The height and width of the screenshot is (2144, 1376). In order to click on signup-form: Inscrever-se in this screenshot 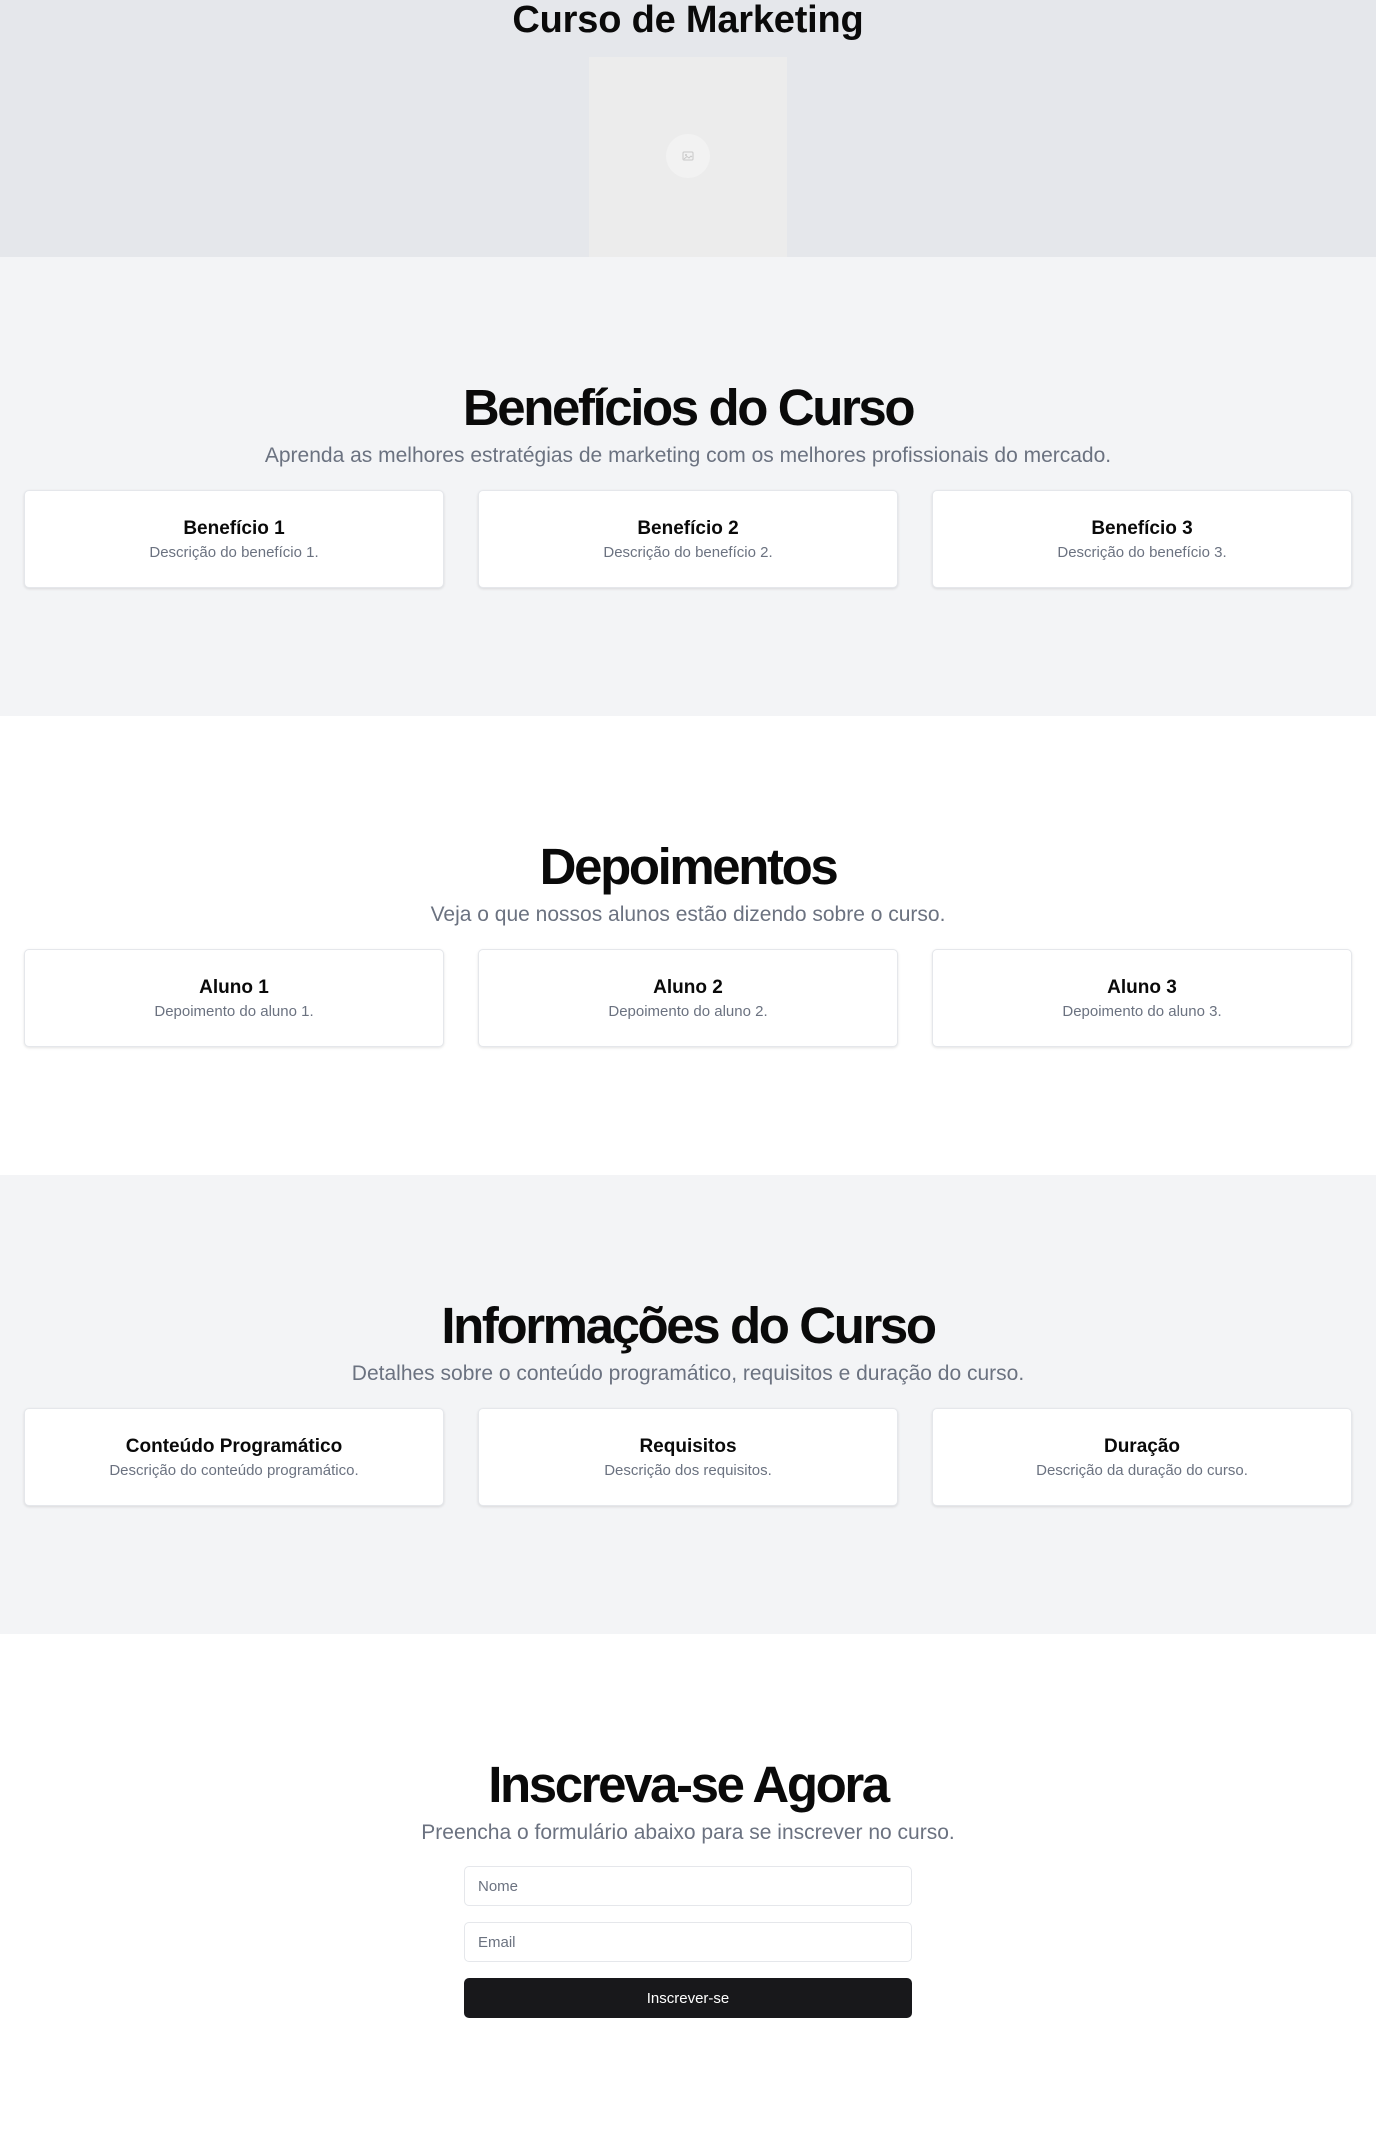, I will do `click(688, 1942)`.